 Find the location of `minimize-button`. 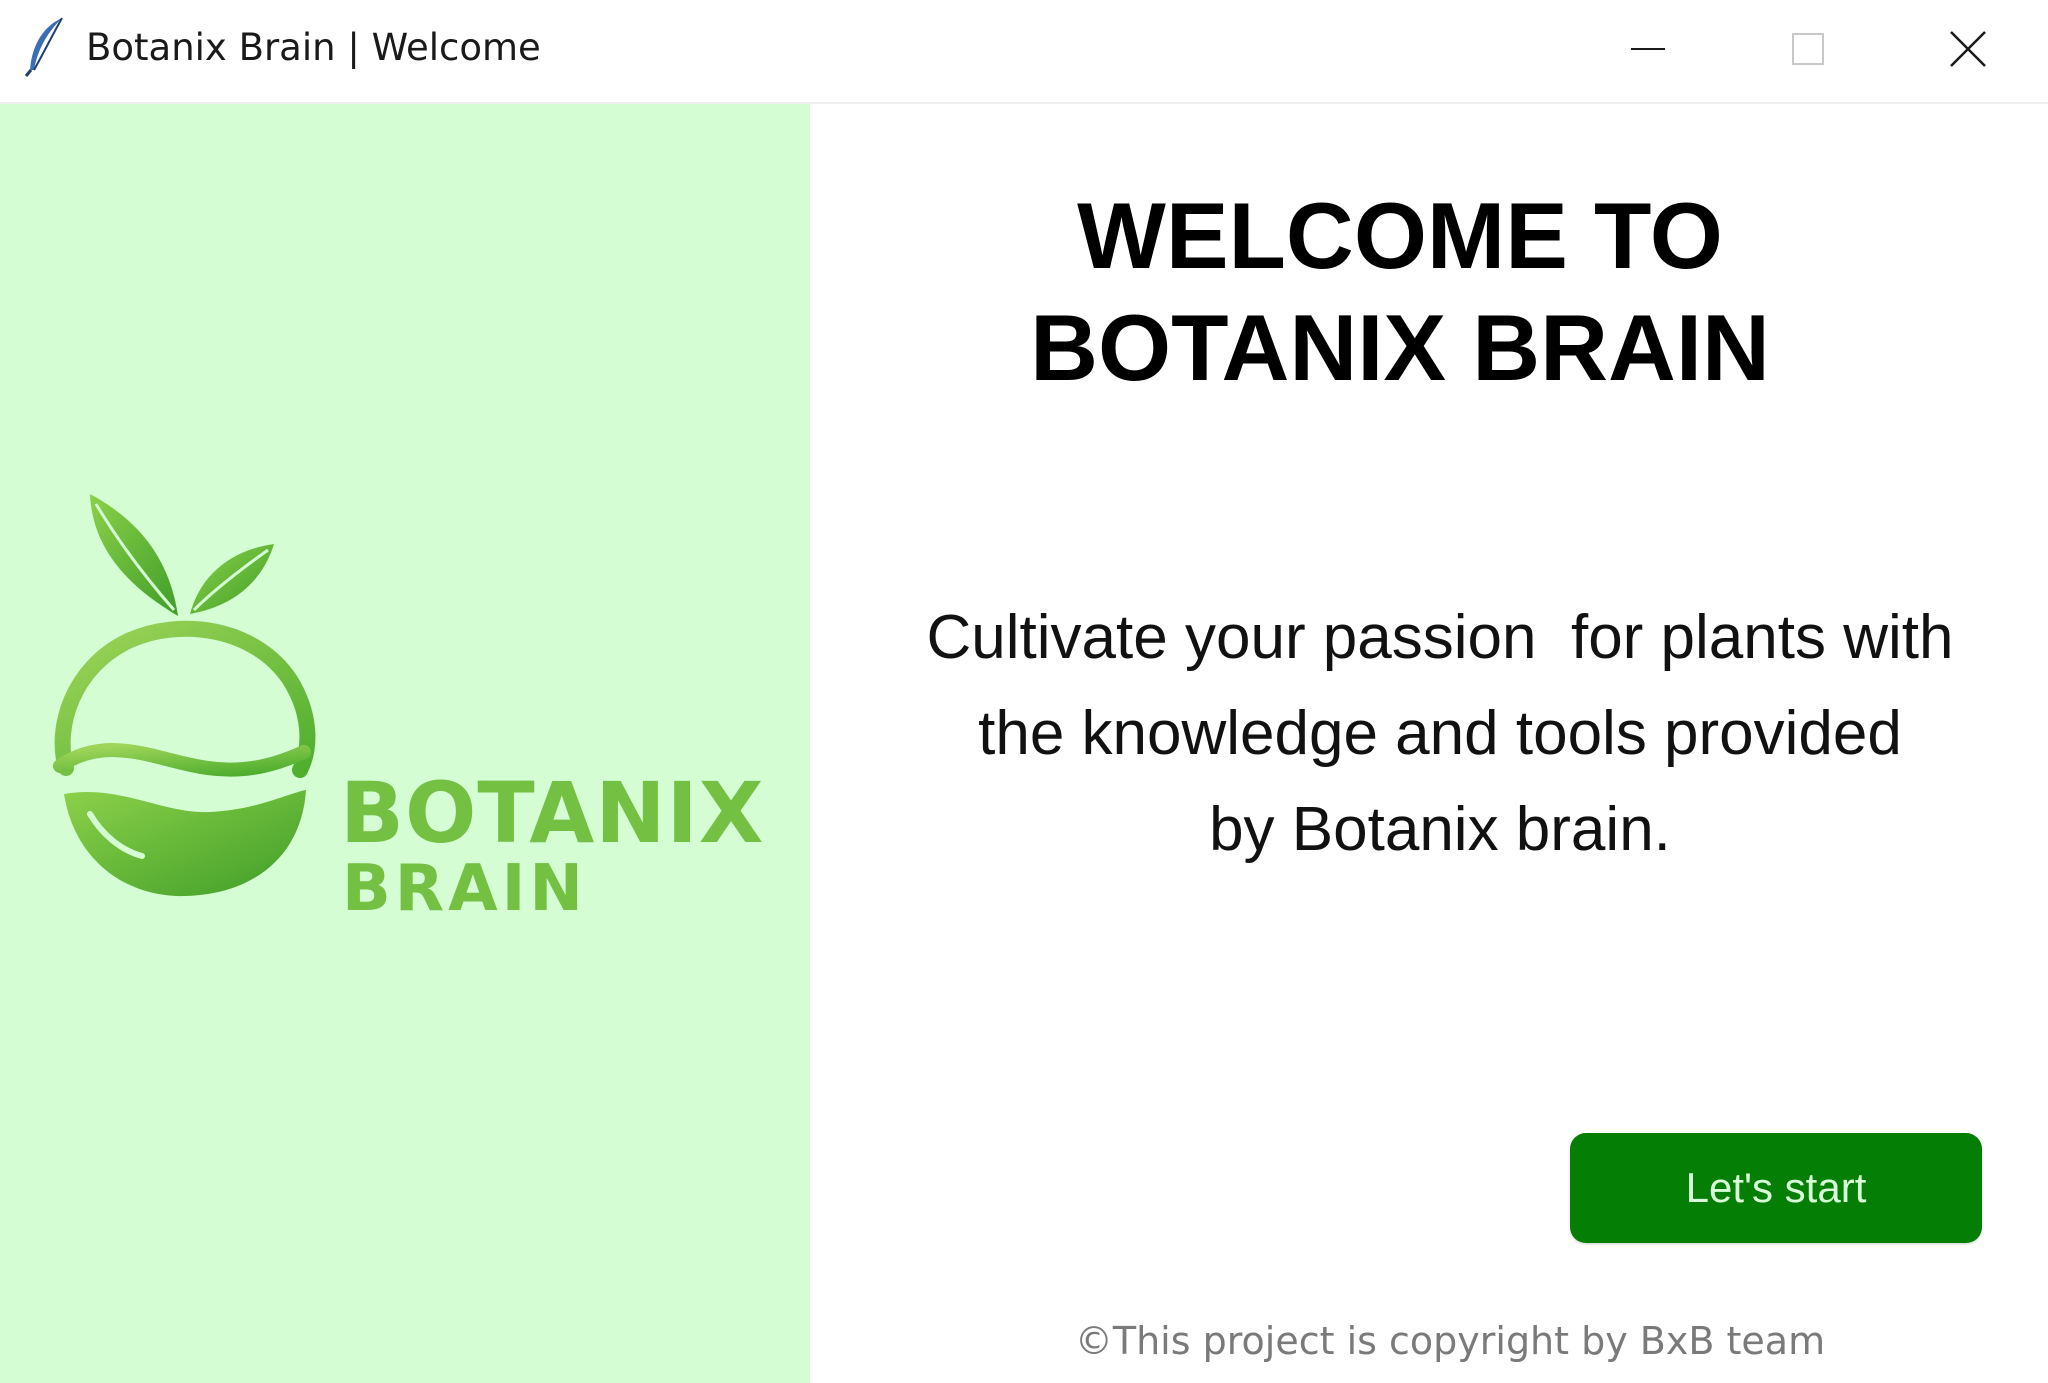

minimize-button is located at coordinates (1648, 49).